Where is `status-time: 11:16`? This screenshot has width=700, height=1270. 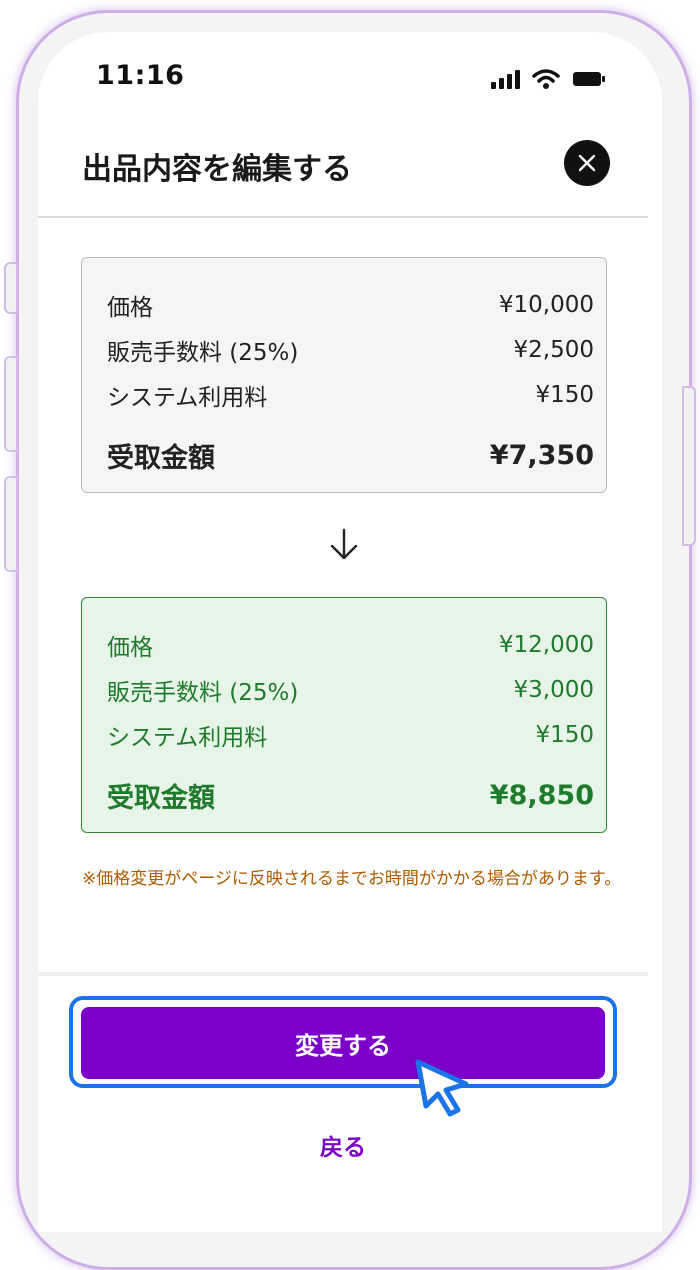
status-time: 11:16 is located at coordinates (140, 75).